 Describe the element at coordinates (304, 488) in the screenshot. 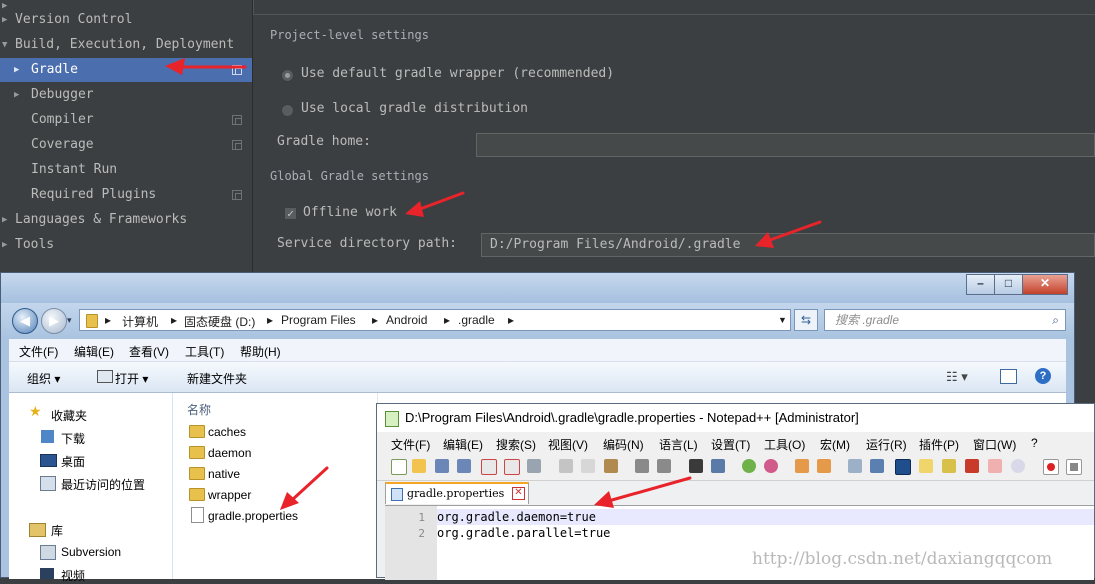

I see `arrow-gradle-properties-file` at that location.